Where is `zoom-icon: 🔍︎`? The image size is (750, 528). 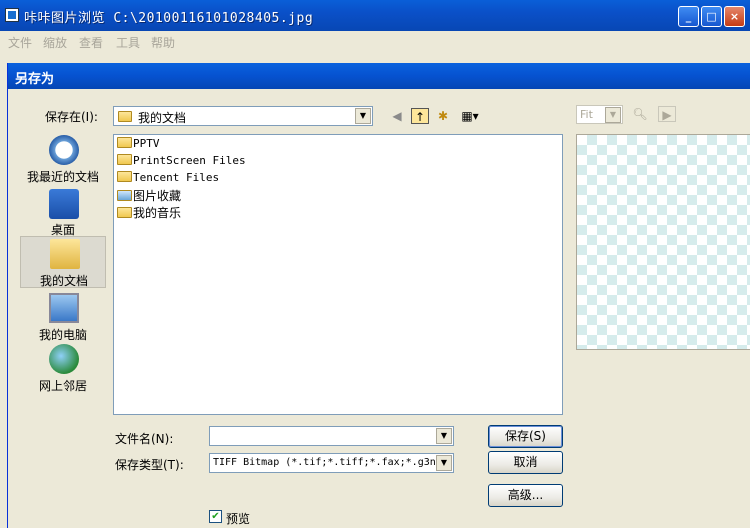 zoom-icon: 🔍︎ is located at coordinates (640, 114).